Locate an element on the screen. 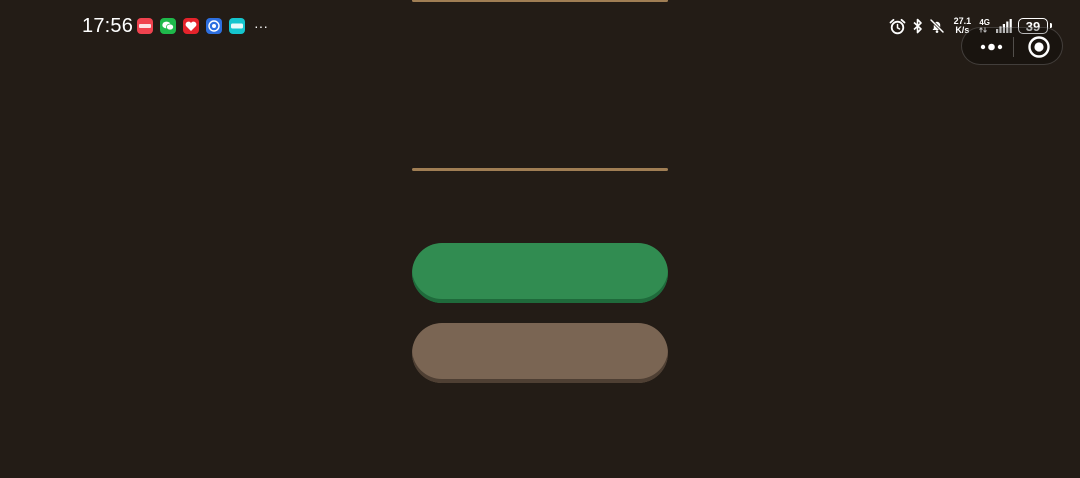  more-dots-icon is located at coordinates (991, 47).